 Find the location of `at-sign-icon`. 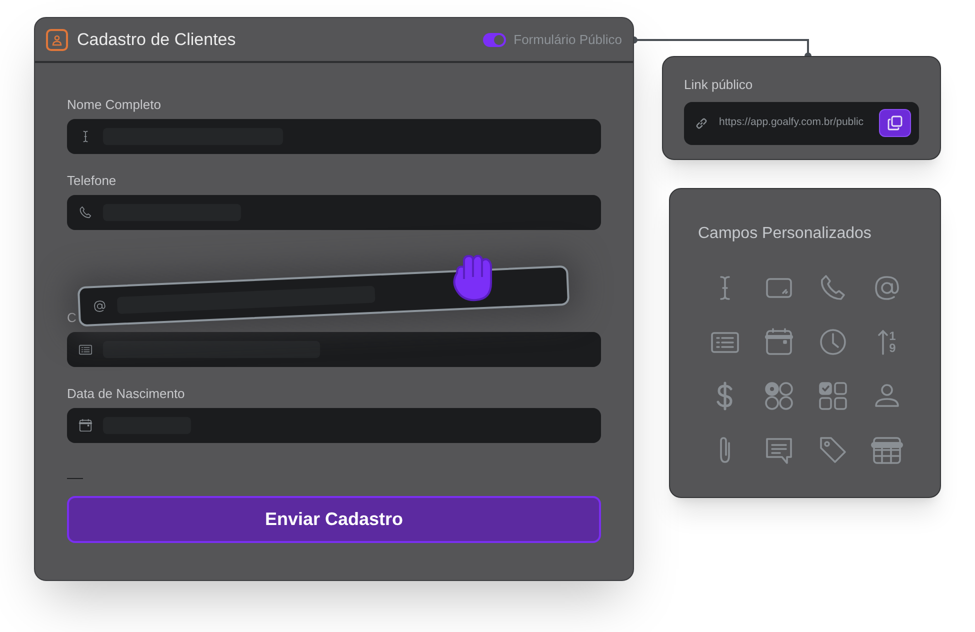

at-sign-icon is located at coordinates (100, 306).